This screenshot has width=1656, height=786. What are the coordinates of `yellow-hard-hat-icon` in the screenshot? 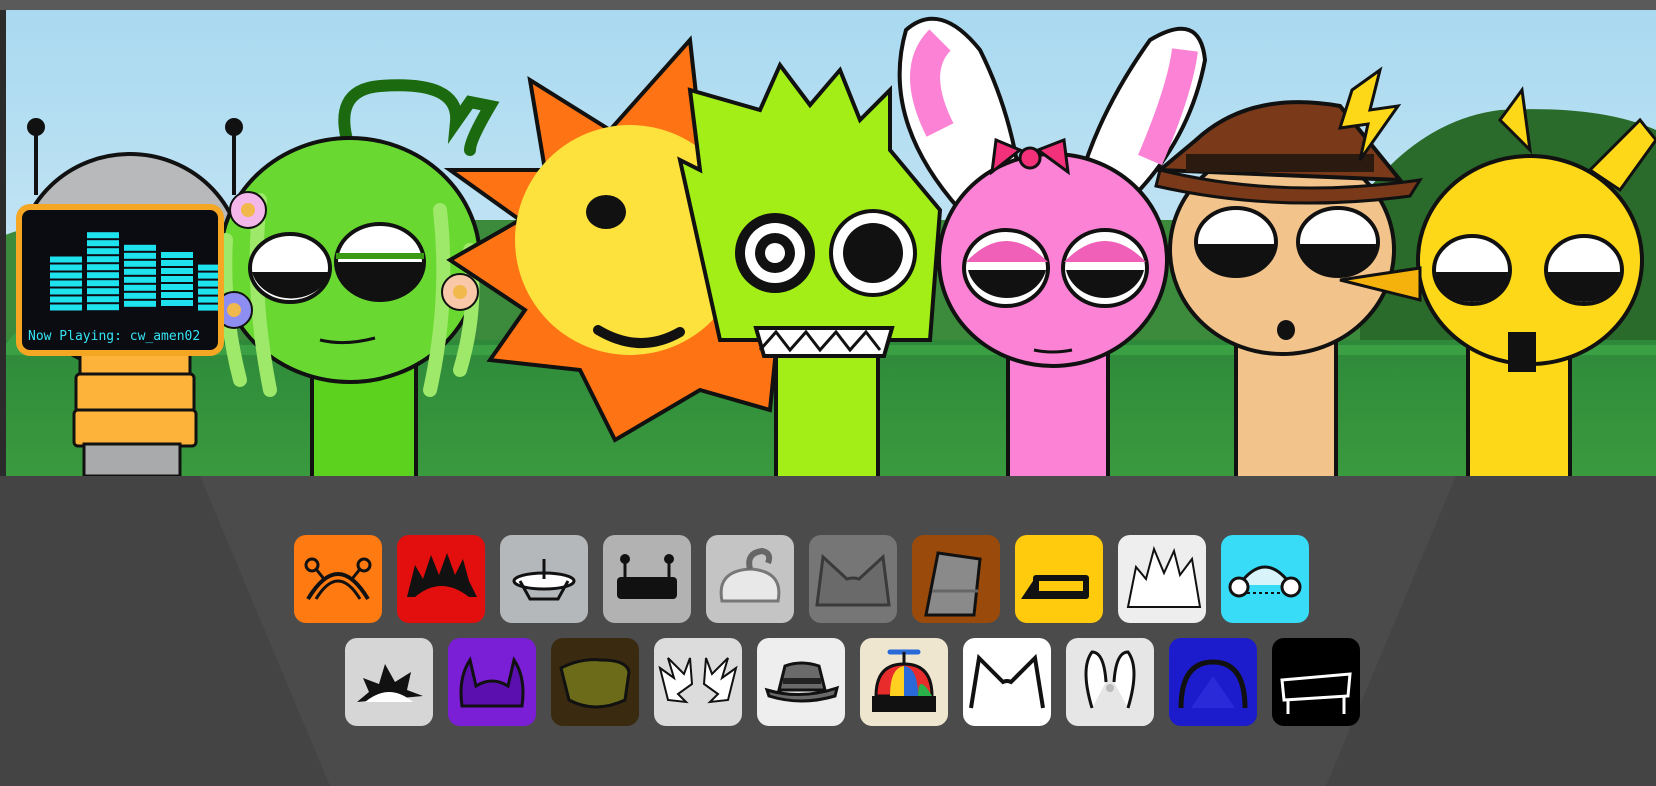 It's located at (1055, 587).